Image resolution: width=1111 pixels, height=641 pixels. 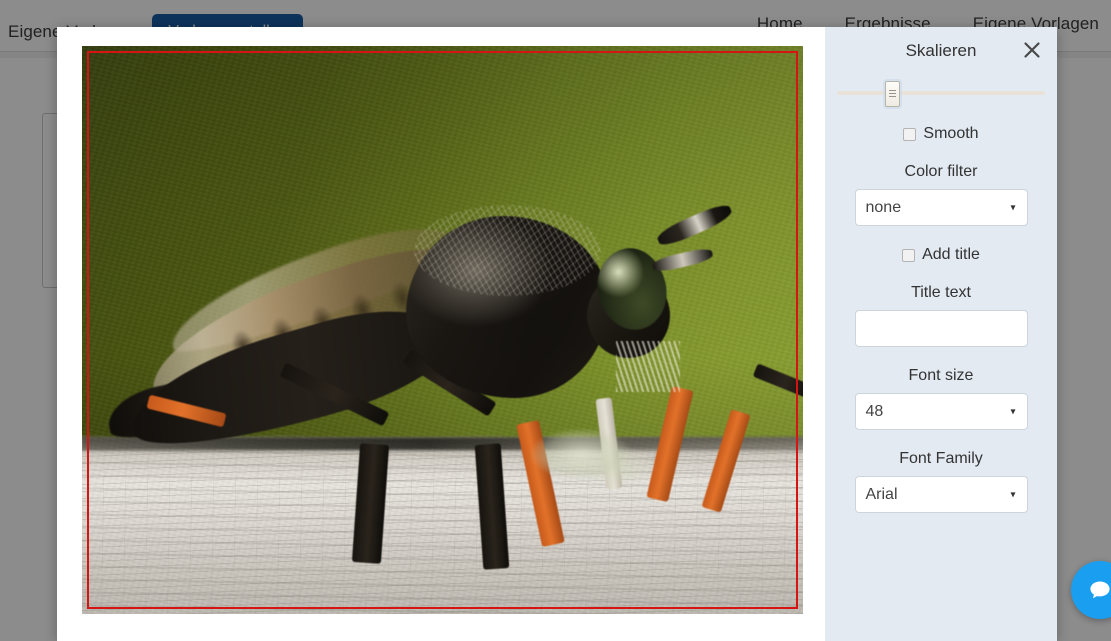 What do you see at coordinates (941, 50) in the screenshot?
I see `panel-header: Skalieren` at bounding box center [941, 50].